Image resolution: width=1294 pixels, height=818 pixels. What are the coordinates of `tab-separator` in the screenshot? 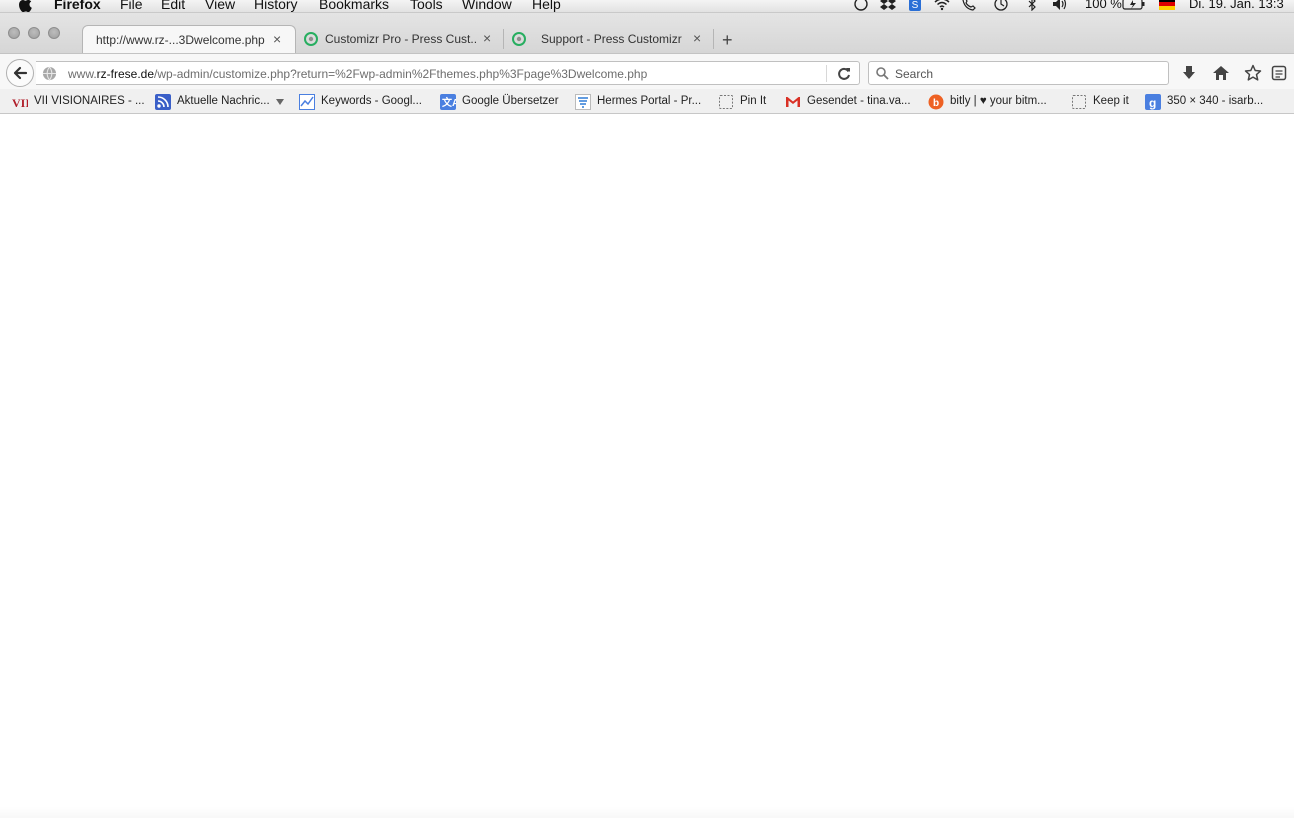 It's located at (713, 39).